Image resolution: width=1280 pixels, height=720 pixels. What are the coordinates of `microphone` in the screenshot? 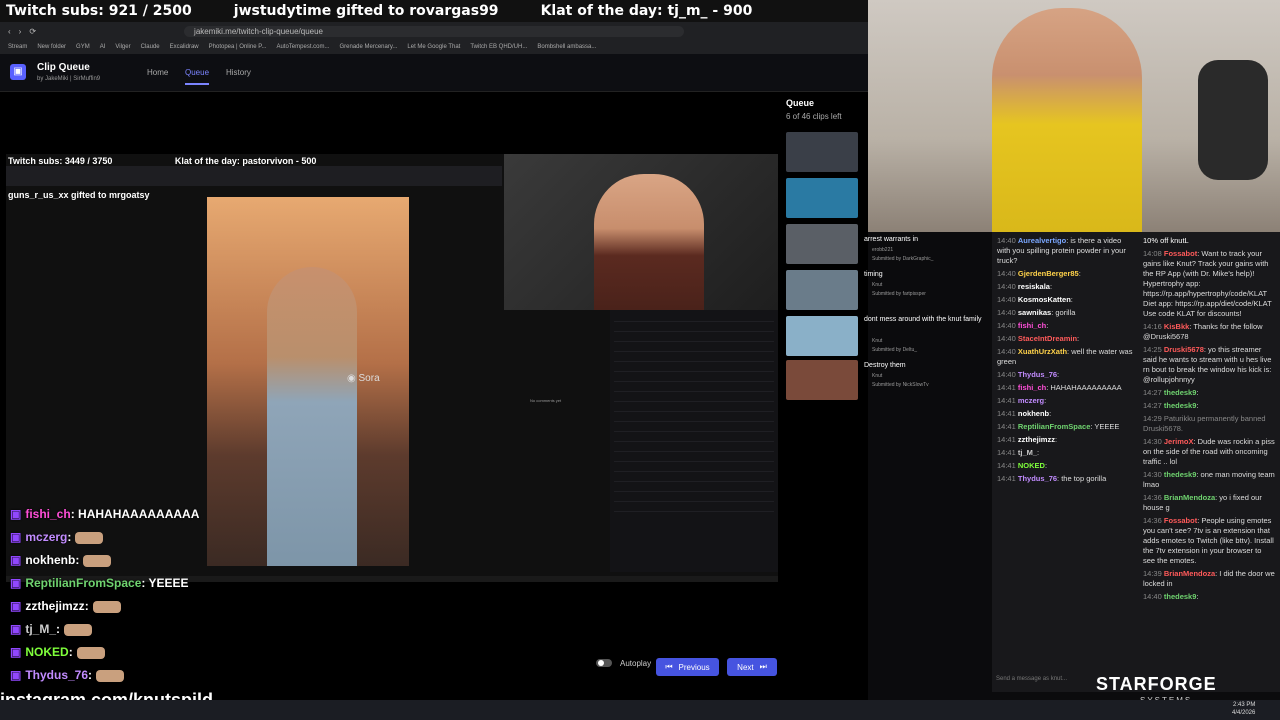 It's located at (1233, 120).